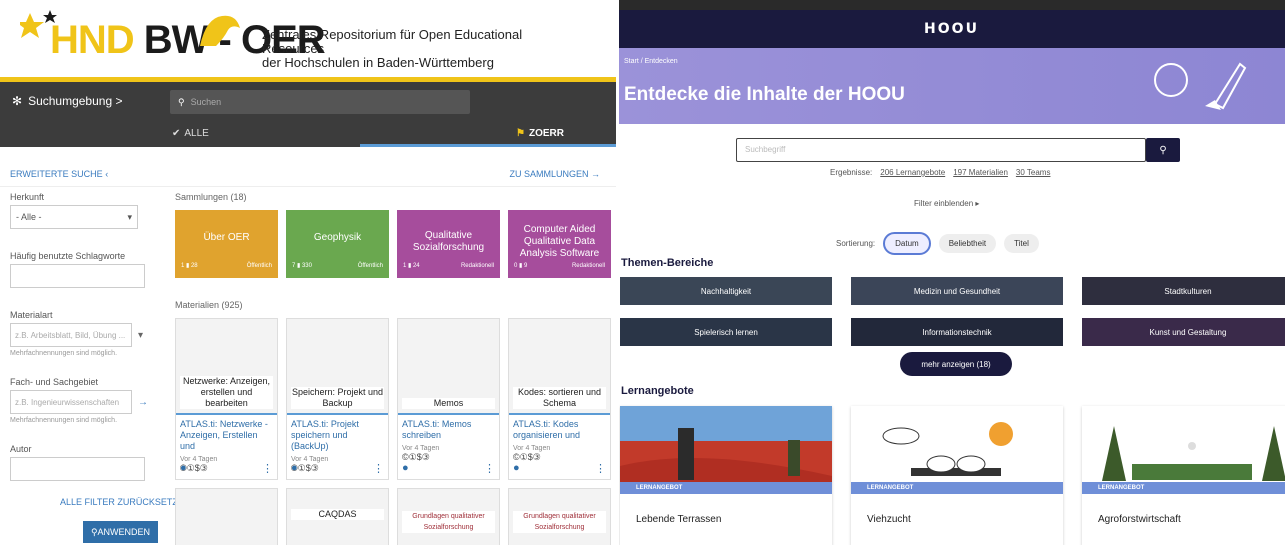 Image resolution: width=1285 pixels, height=545 pixels. I want to click on hoou-header: HOOU, so click(951, 29).